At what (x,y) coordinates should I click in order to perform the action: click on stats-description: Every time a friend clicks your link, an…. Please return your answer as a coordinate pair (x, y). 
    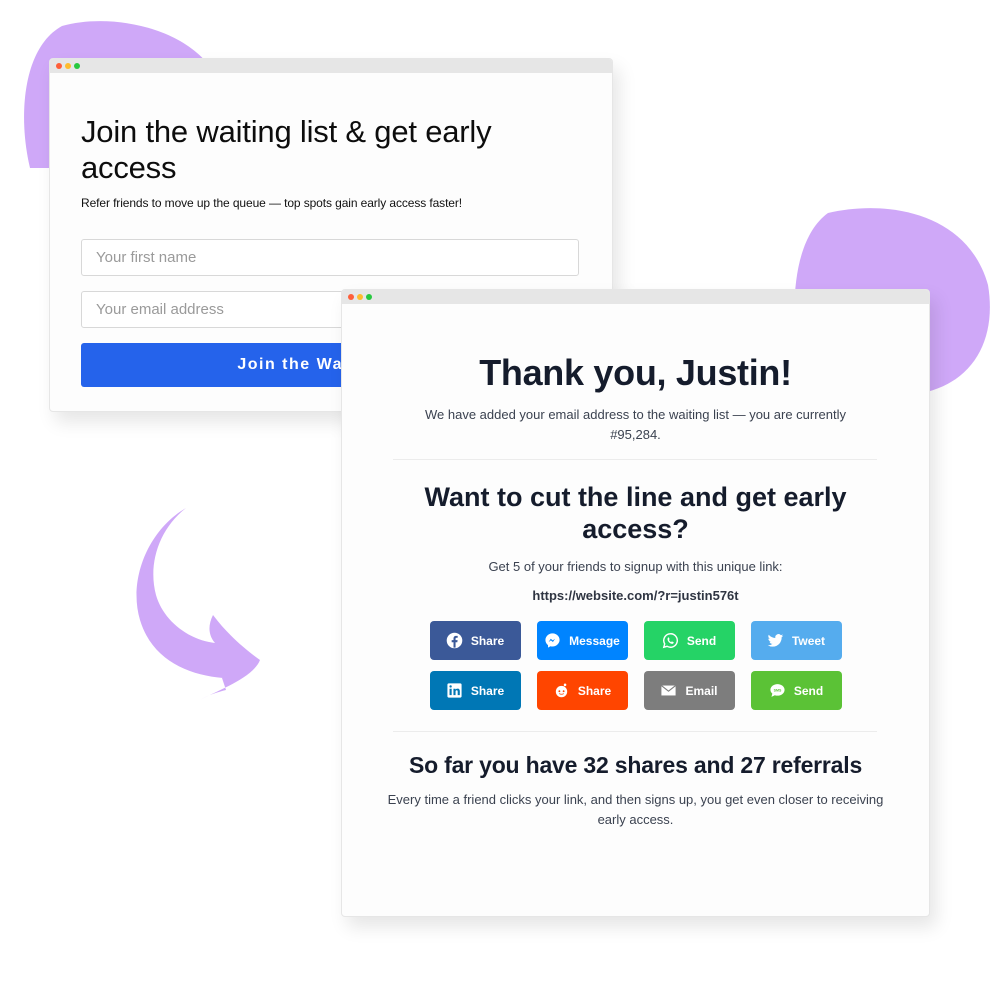
    Looking at the image, I should click on (635, 809).